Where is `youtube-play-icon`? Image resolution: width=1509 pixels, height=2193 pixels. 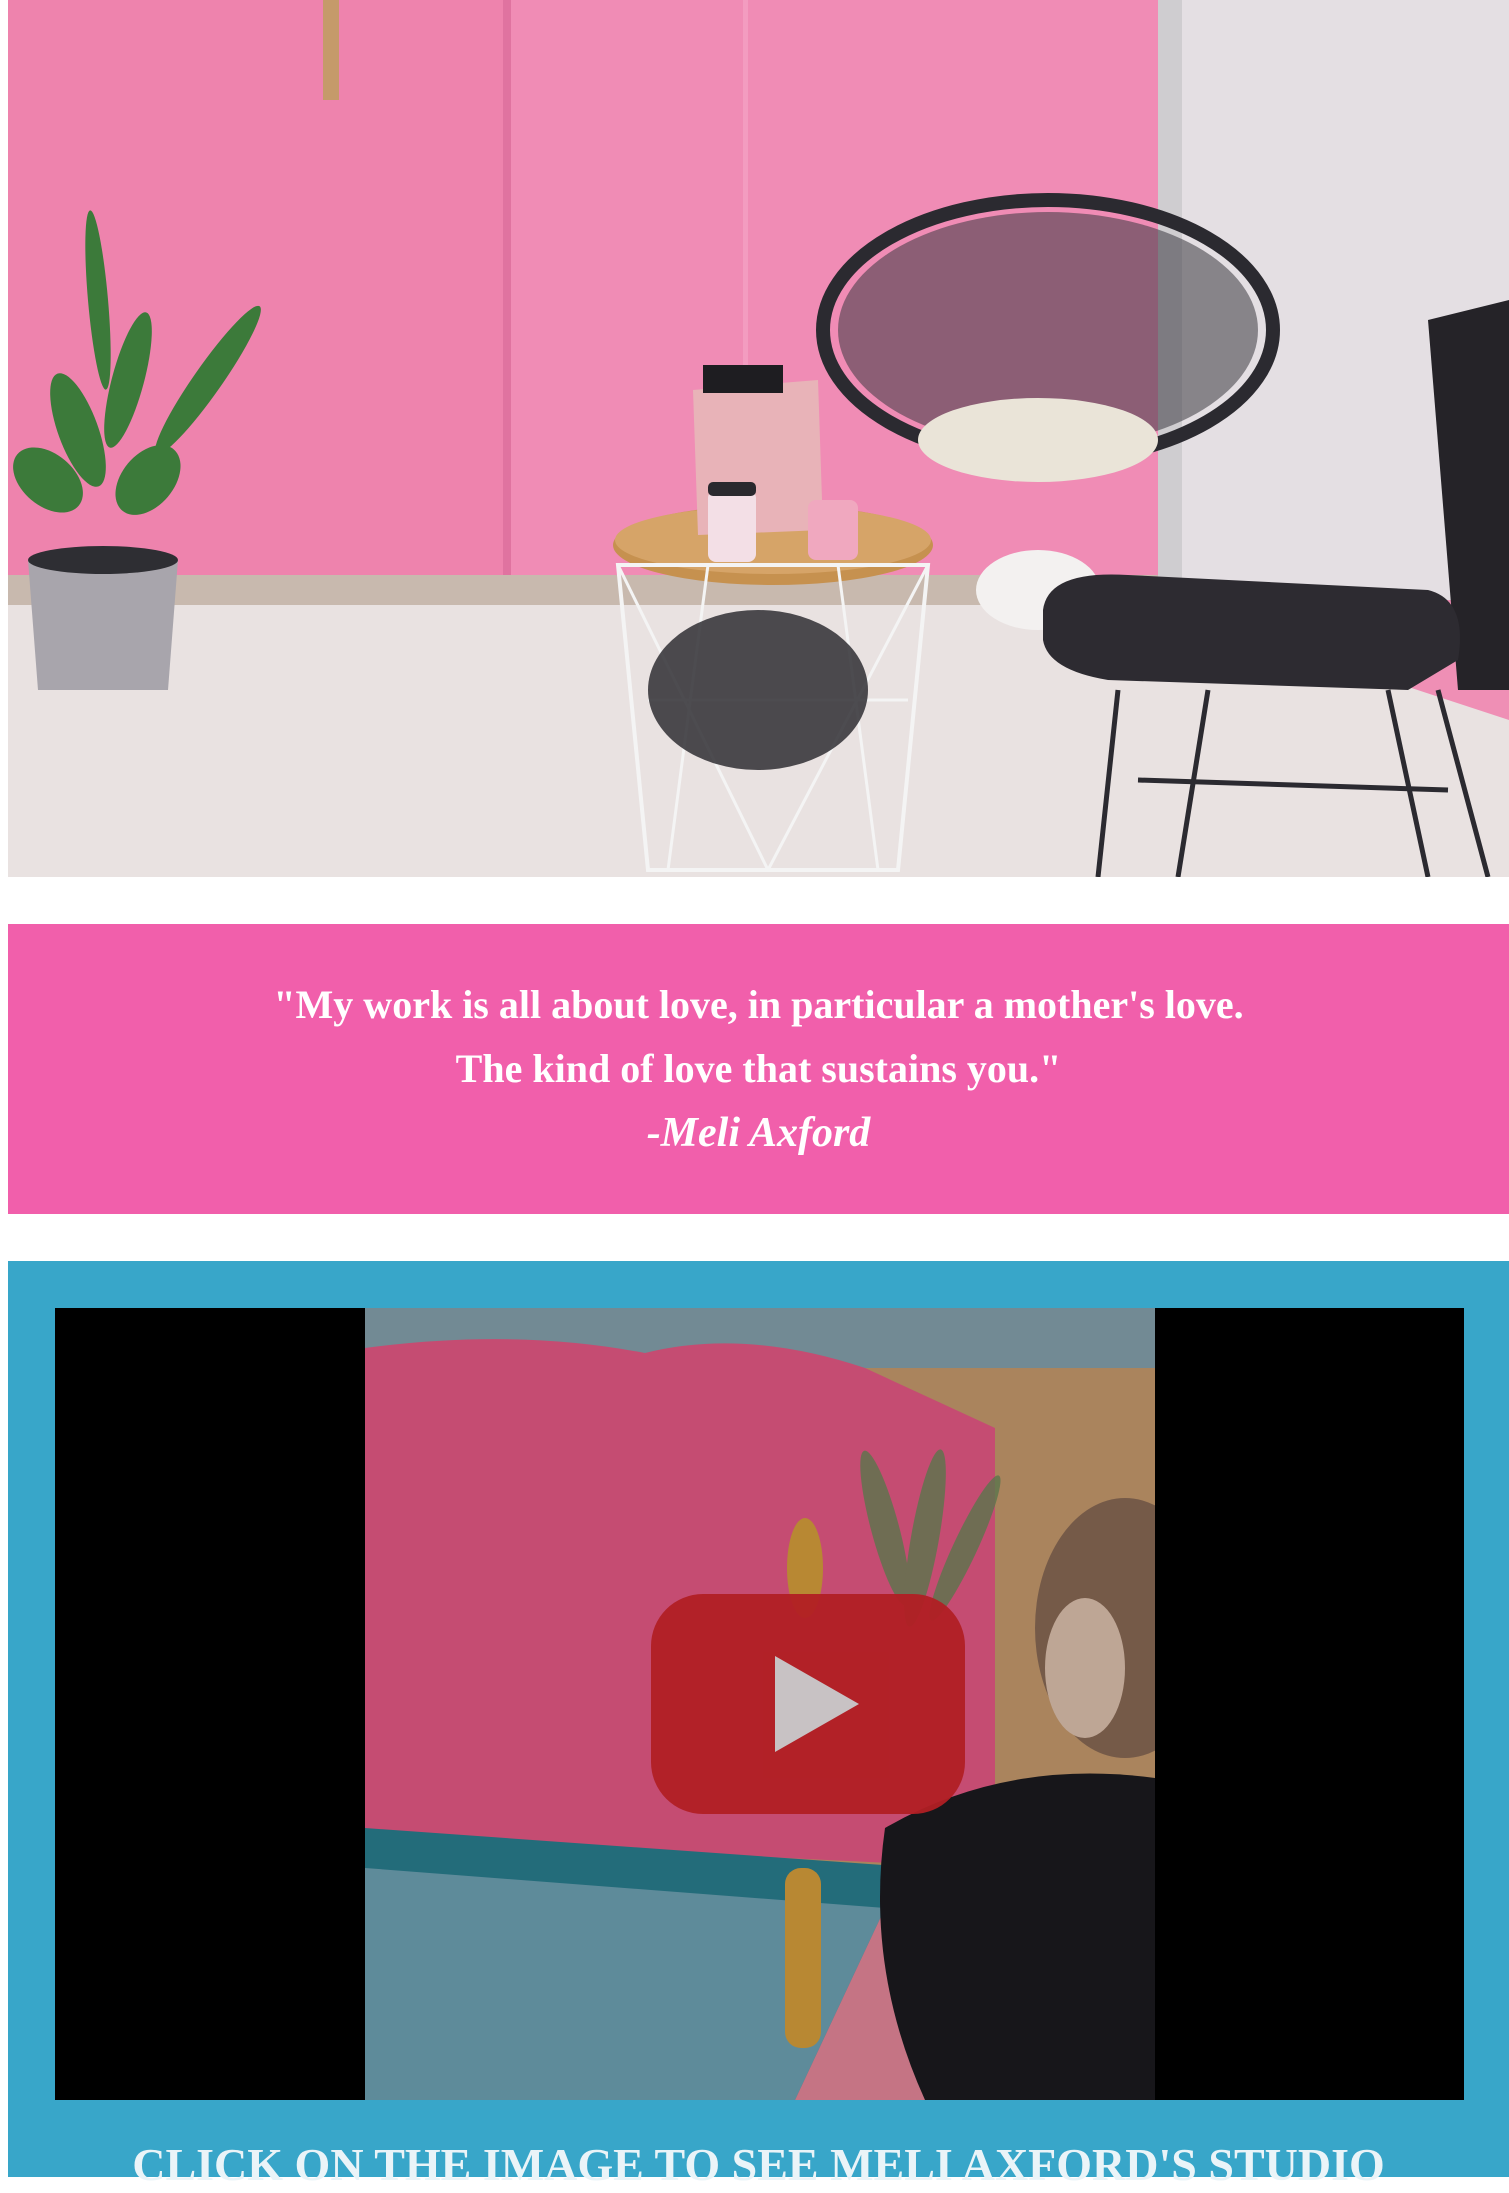 youtube-play-icon is located at coordinates (808, 1704).